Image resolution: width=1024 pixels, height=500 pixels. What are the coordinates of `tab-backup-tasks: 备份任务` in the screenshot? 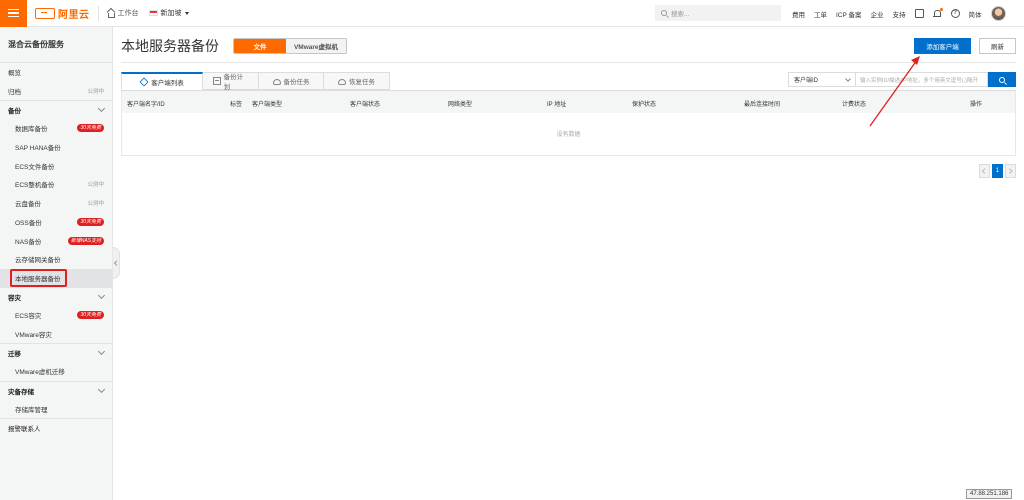 It's located at (291, 81).